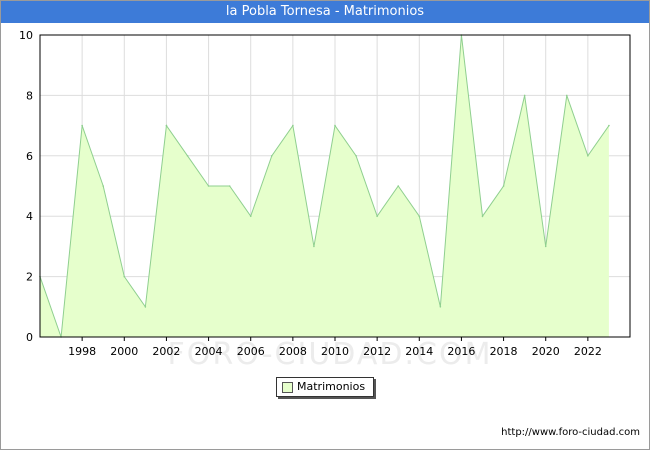 The height and width of the screenshot is (450, 650). I want to click on x-tick-label: 2018, so click(504, 351).